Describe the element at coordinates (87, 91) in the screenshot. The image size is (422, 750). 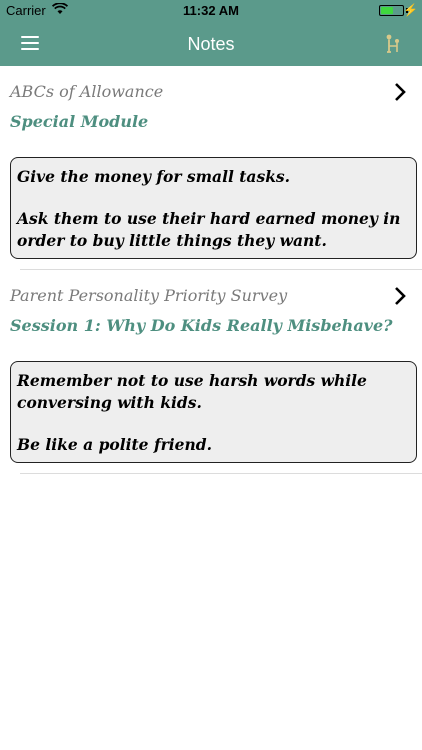
I see `note-course-title: ABCs of Allowance` at that location.